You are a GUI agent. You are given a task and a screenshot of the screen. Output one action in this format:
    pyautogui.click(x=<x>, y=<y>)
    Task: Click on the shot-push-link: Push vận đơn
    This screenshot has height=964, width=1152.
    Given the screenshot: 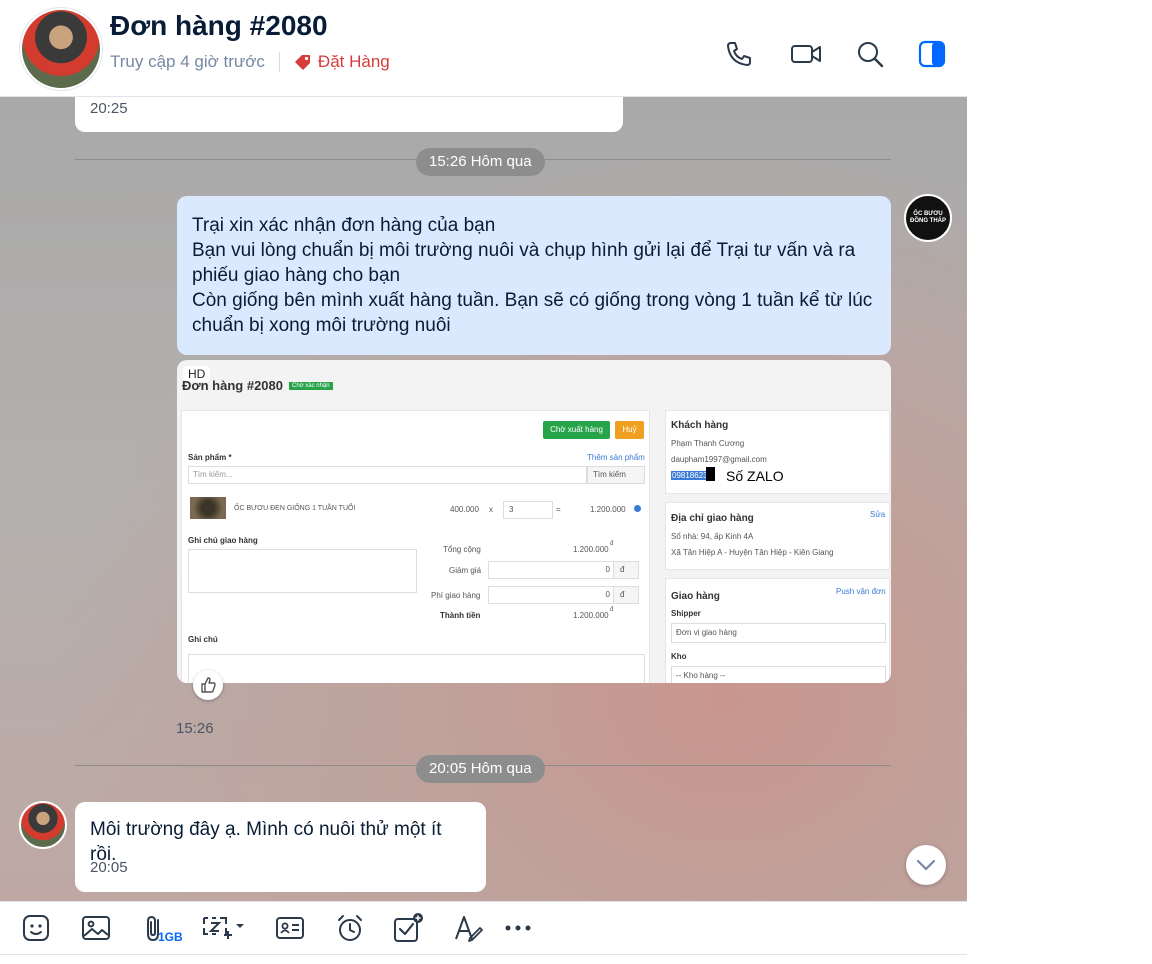 What is the action you would take?
    pyautogui.click(x=861, y=591)
    